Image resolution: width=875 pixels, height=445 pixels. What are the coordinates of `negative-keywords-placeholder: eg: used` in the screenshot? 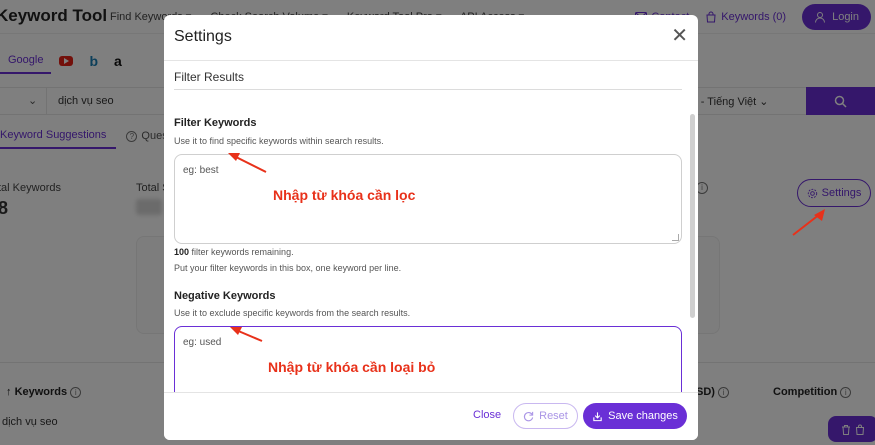 It's located at (202, 342).